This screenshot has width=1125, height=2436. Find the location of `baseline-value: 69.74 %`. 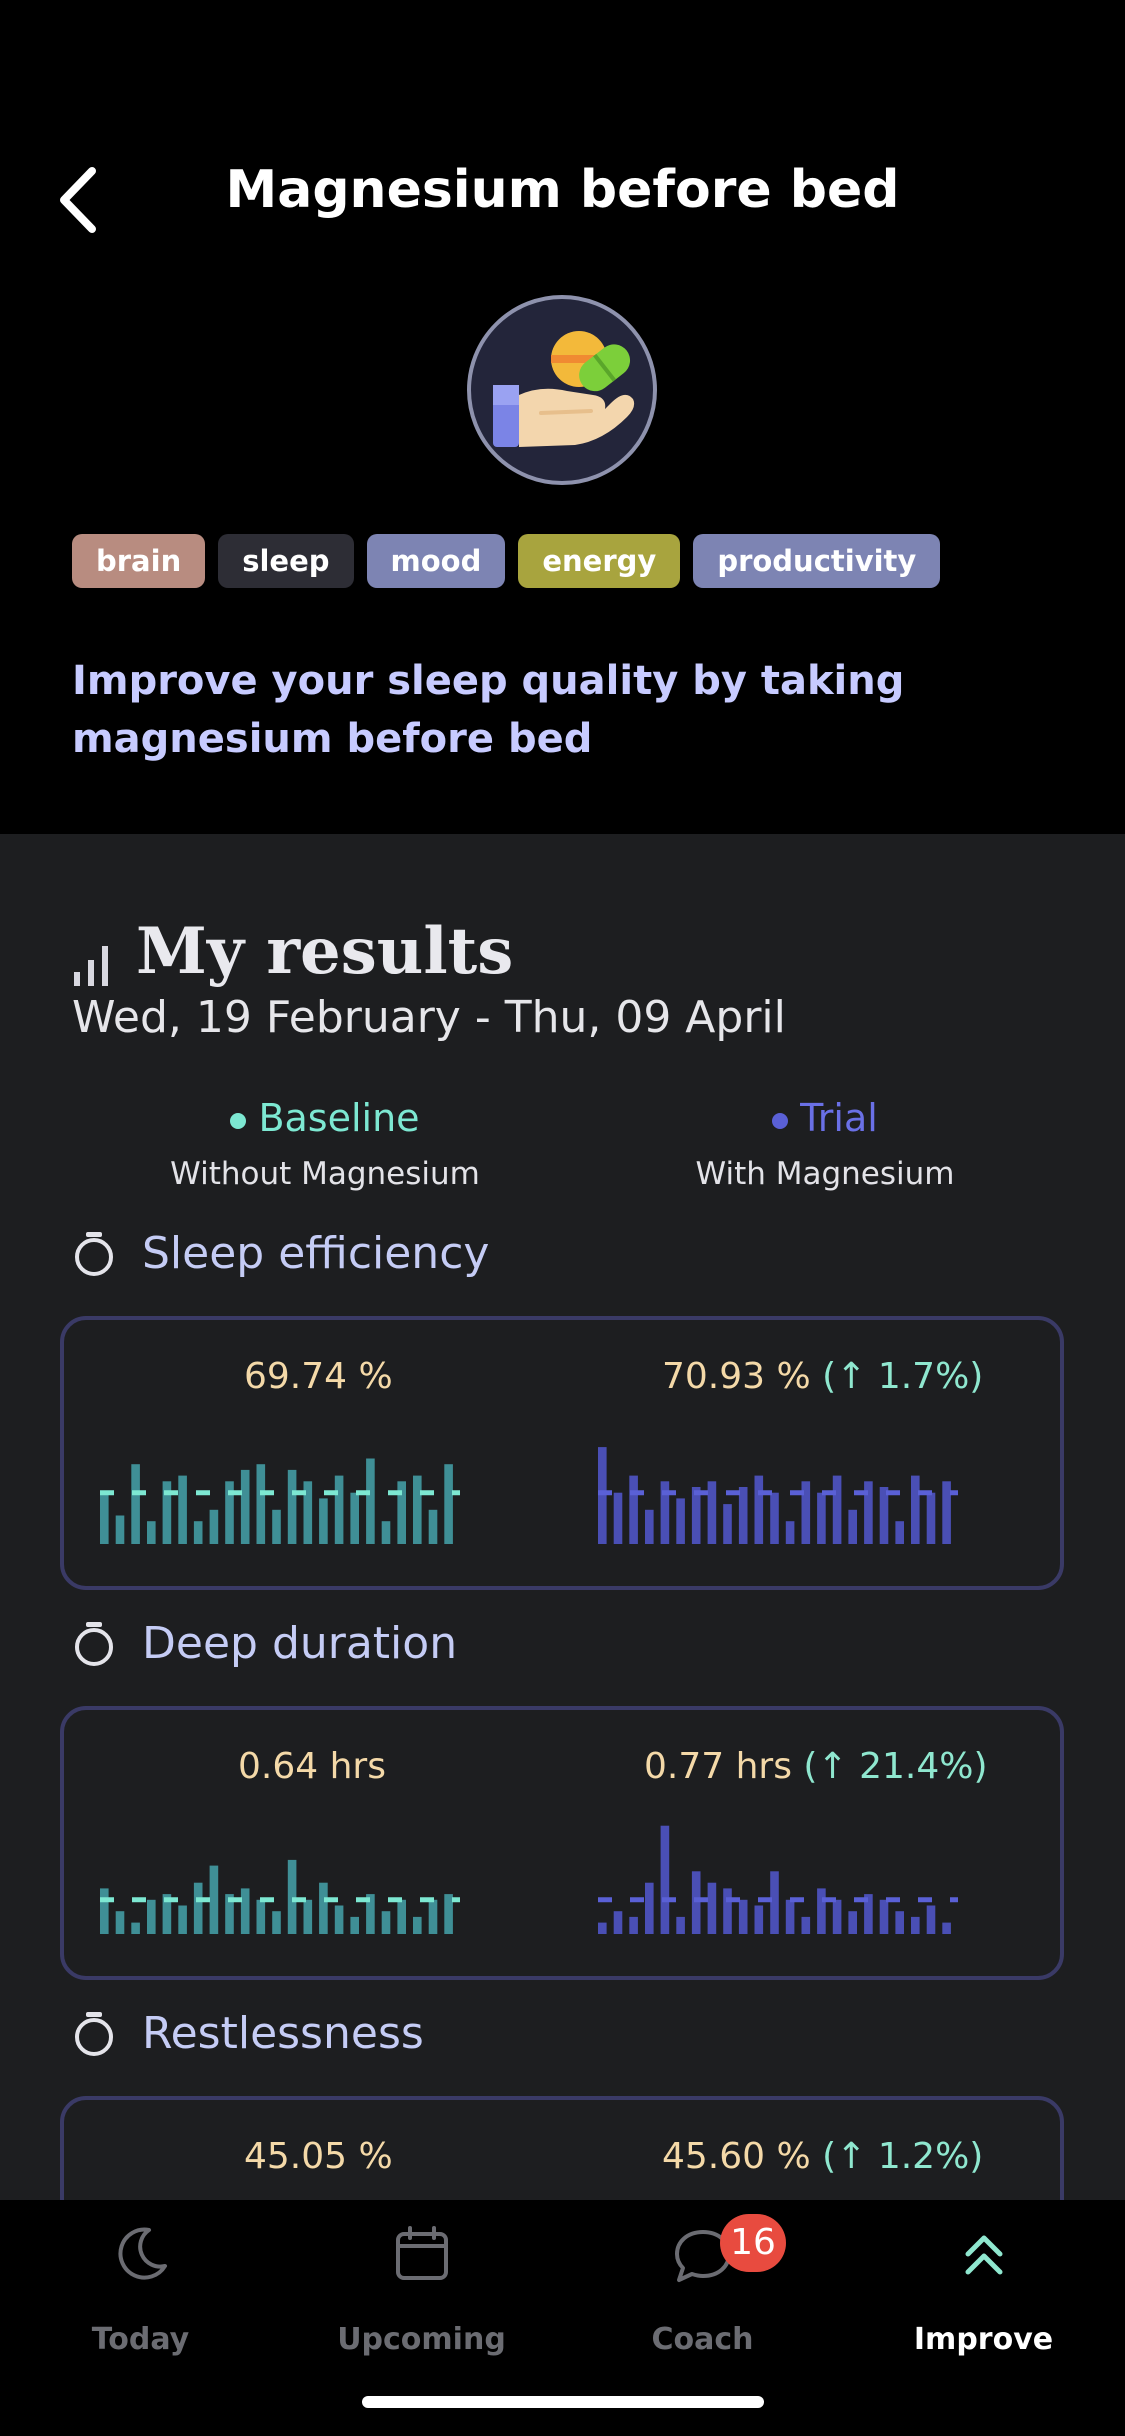

baseline-value: 69.74 % is located at coordinates (318, 1376).